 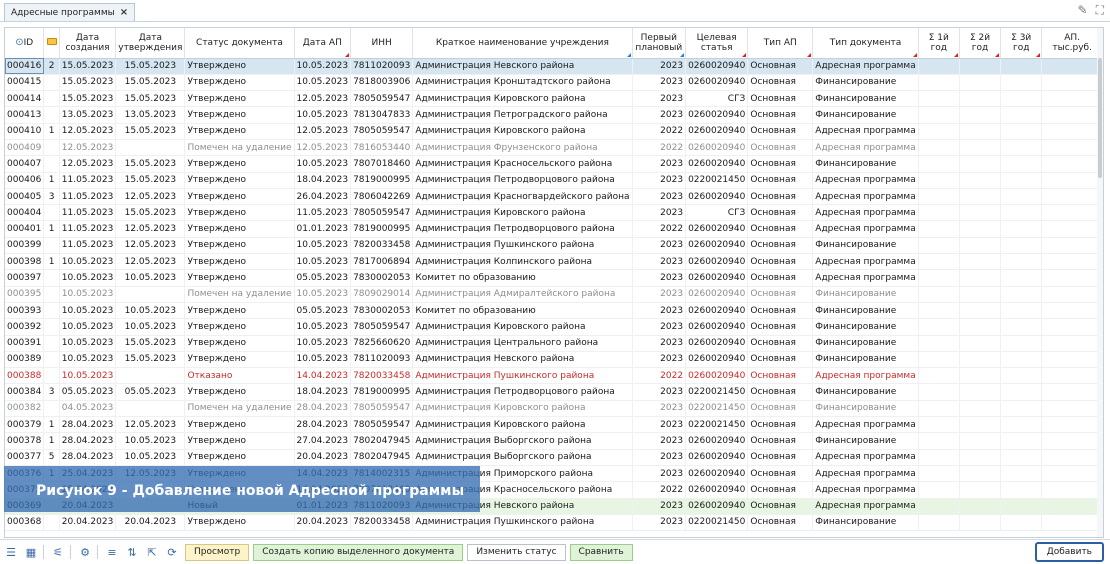 What do you see at coordinates (239, 294) in the screenshot?
I see `cell-status: Помечен на удаление` at bounding box center [239, 294].